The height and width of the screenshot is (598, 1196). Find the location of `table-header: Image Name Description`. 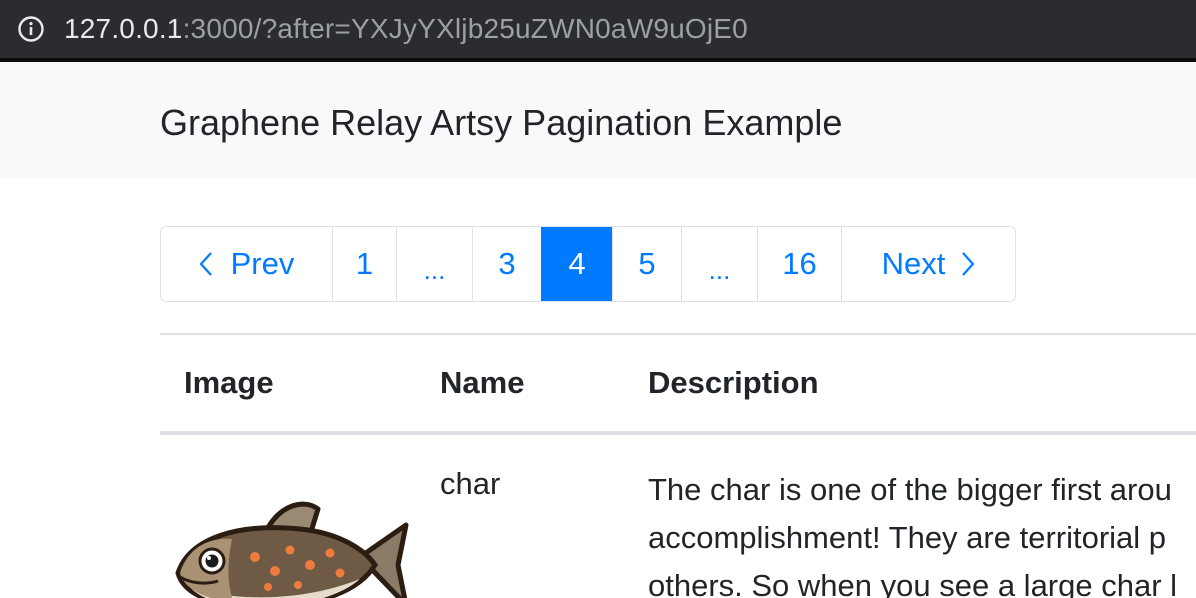

table-header: Image Name Description is located at coordinates (678, 383).